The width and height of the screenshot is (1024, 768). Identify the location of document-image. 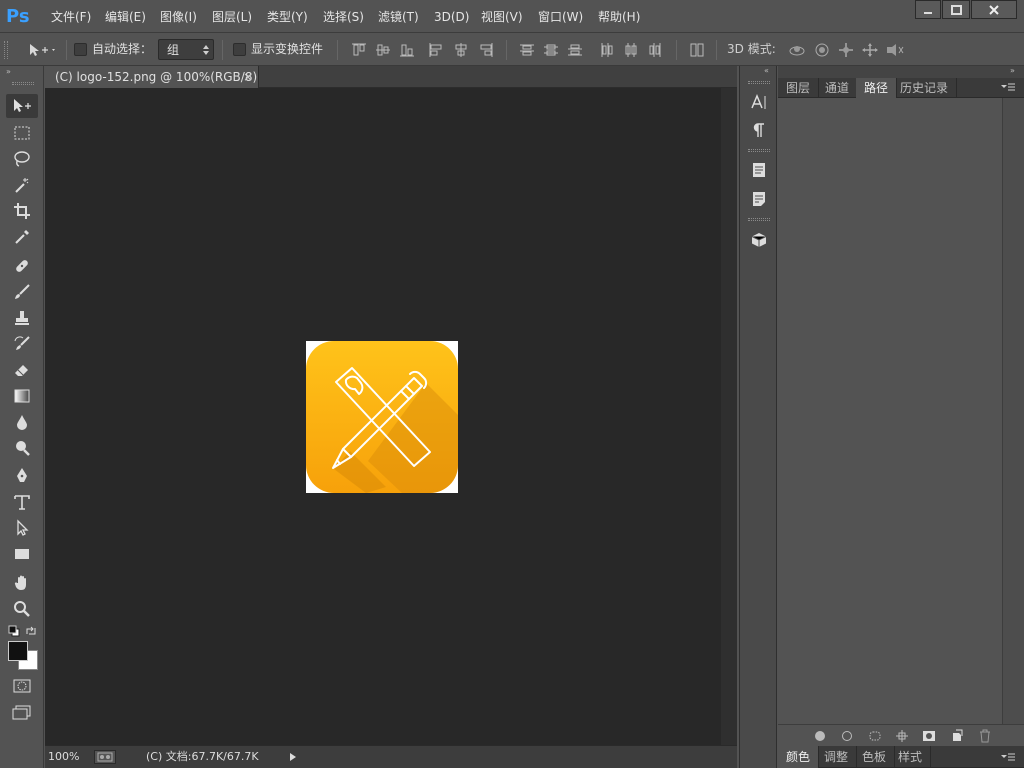
(382, 417).